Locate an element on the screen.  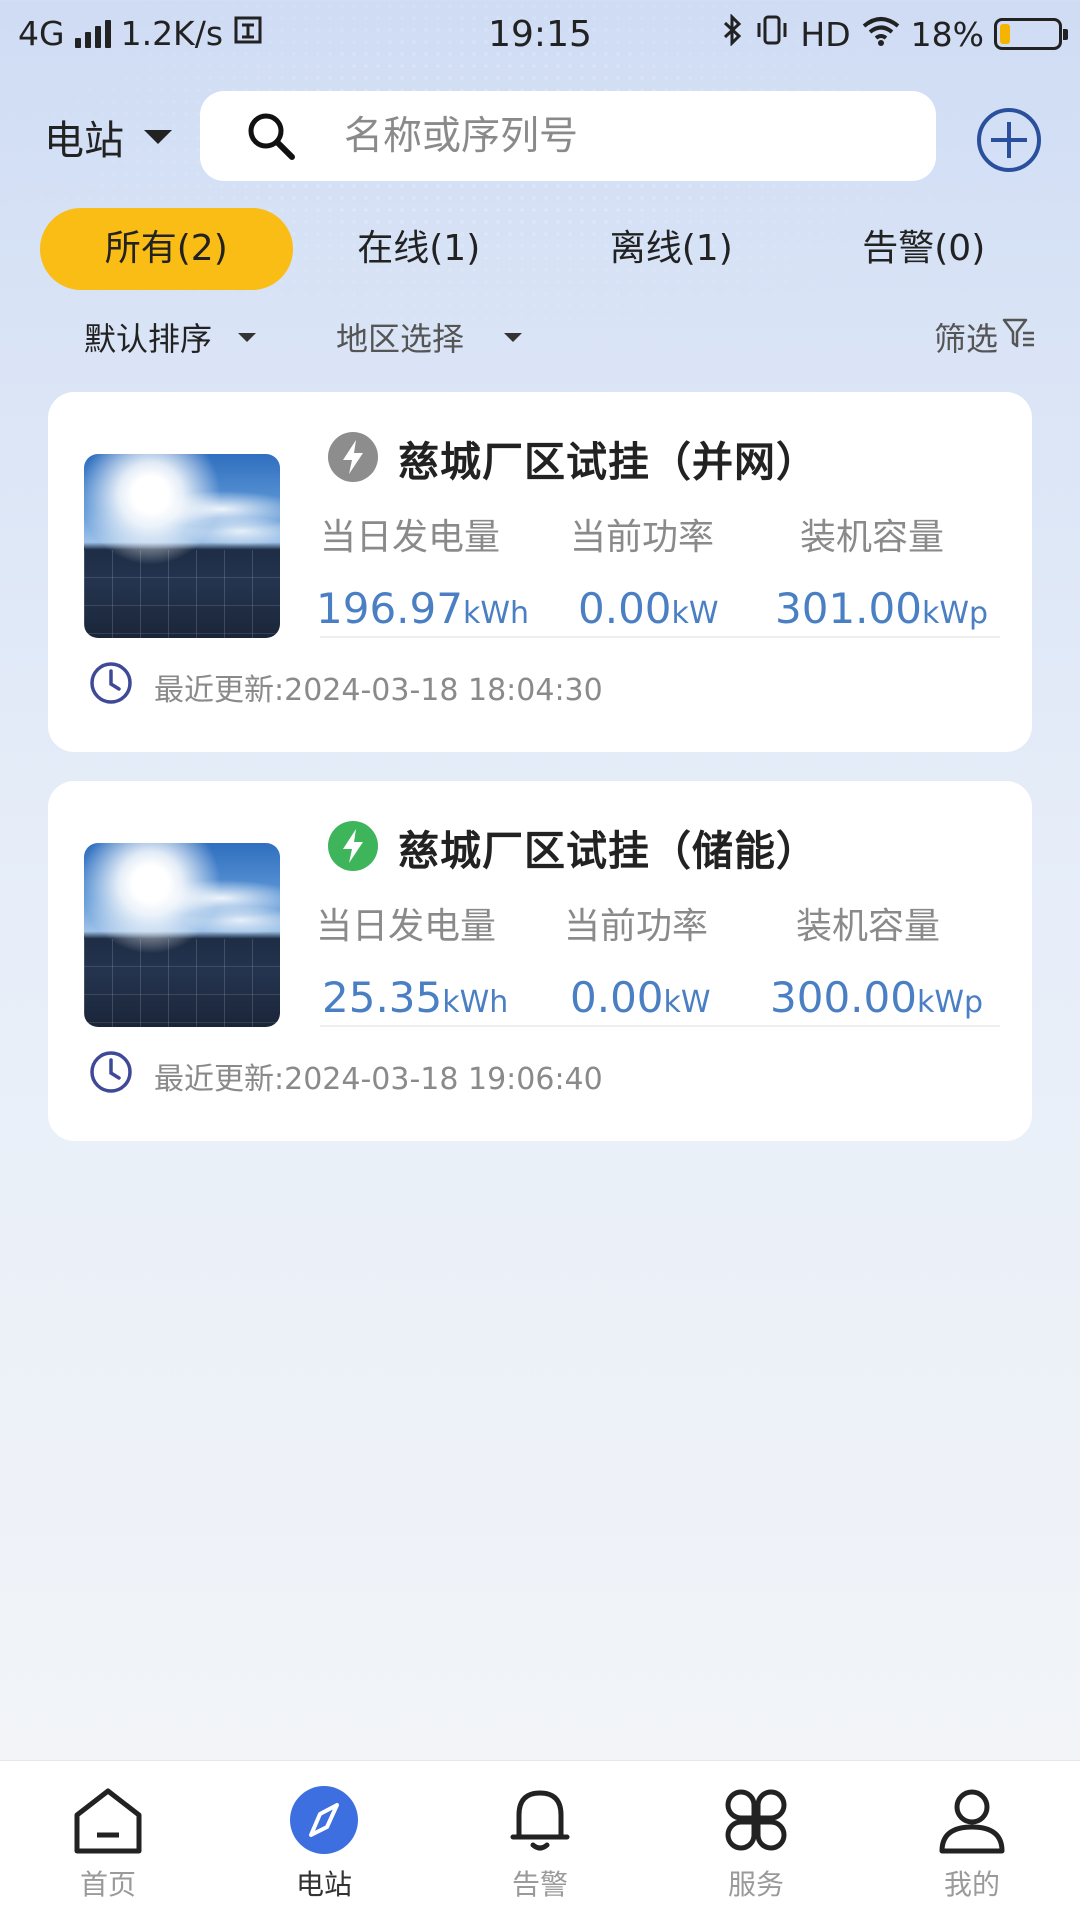
bluetooth-icon is located at coordinates (733, 33).